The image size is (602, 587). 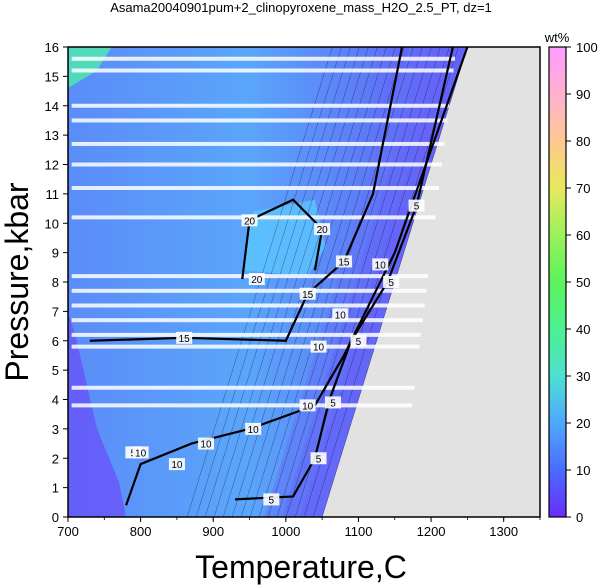 I want to click on x-tick-label: 1200, so click(x=431, y=531).